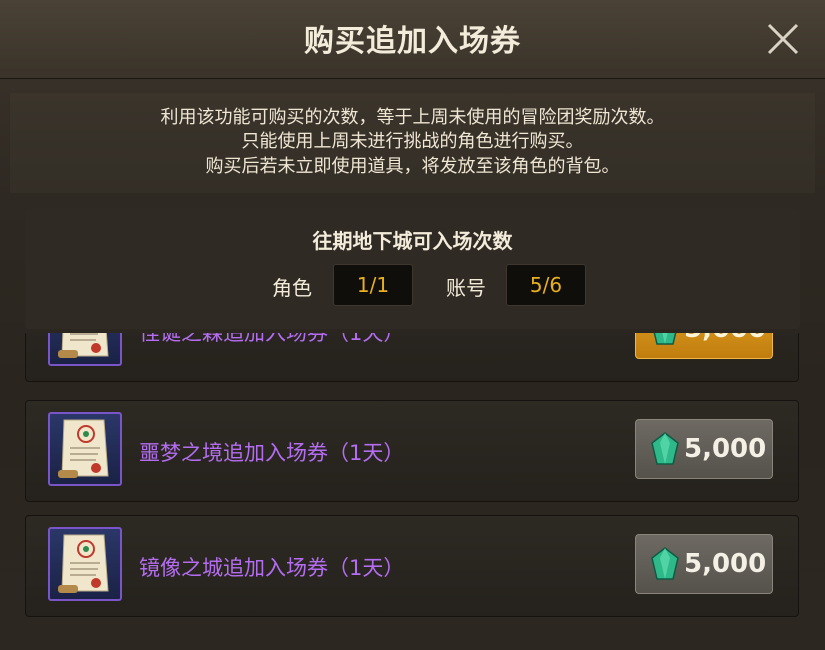  What do you see at coordinates (412, 117) in the screenshot?
I see `notice-line: 利用该功能可购买的次数，等于上周未使用的冒险团奖励次数。` at bounding box center [412, 117].